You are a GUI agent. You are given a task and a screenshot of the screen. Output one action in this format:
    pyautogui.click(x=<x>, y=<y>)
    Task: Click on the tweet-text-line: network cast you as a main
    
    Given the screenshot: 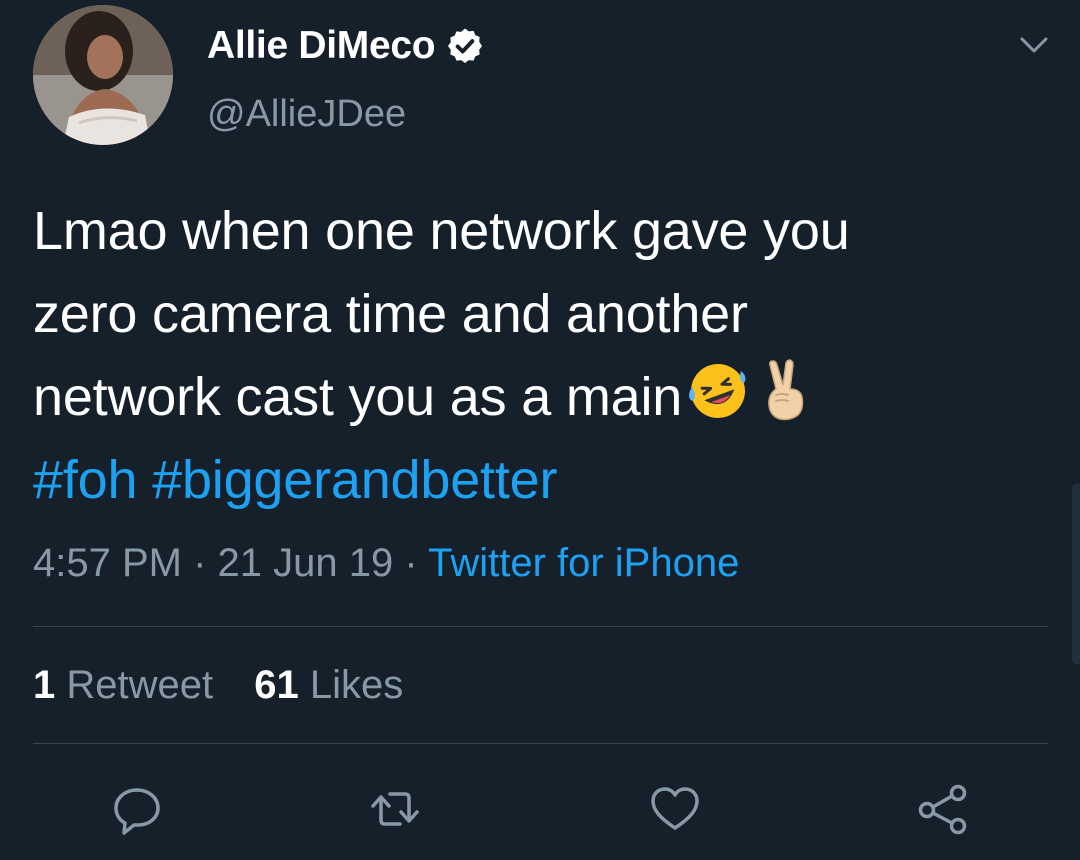 What is the action you would take?
    pyautogui.click(x=358, y=397)
    